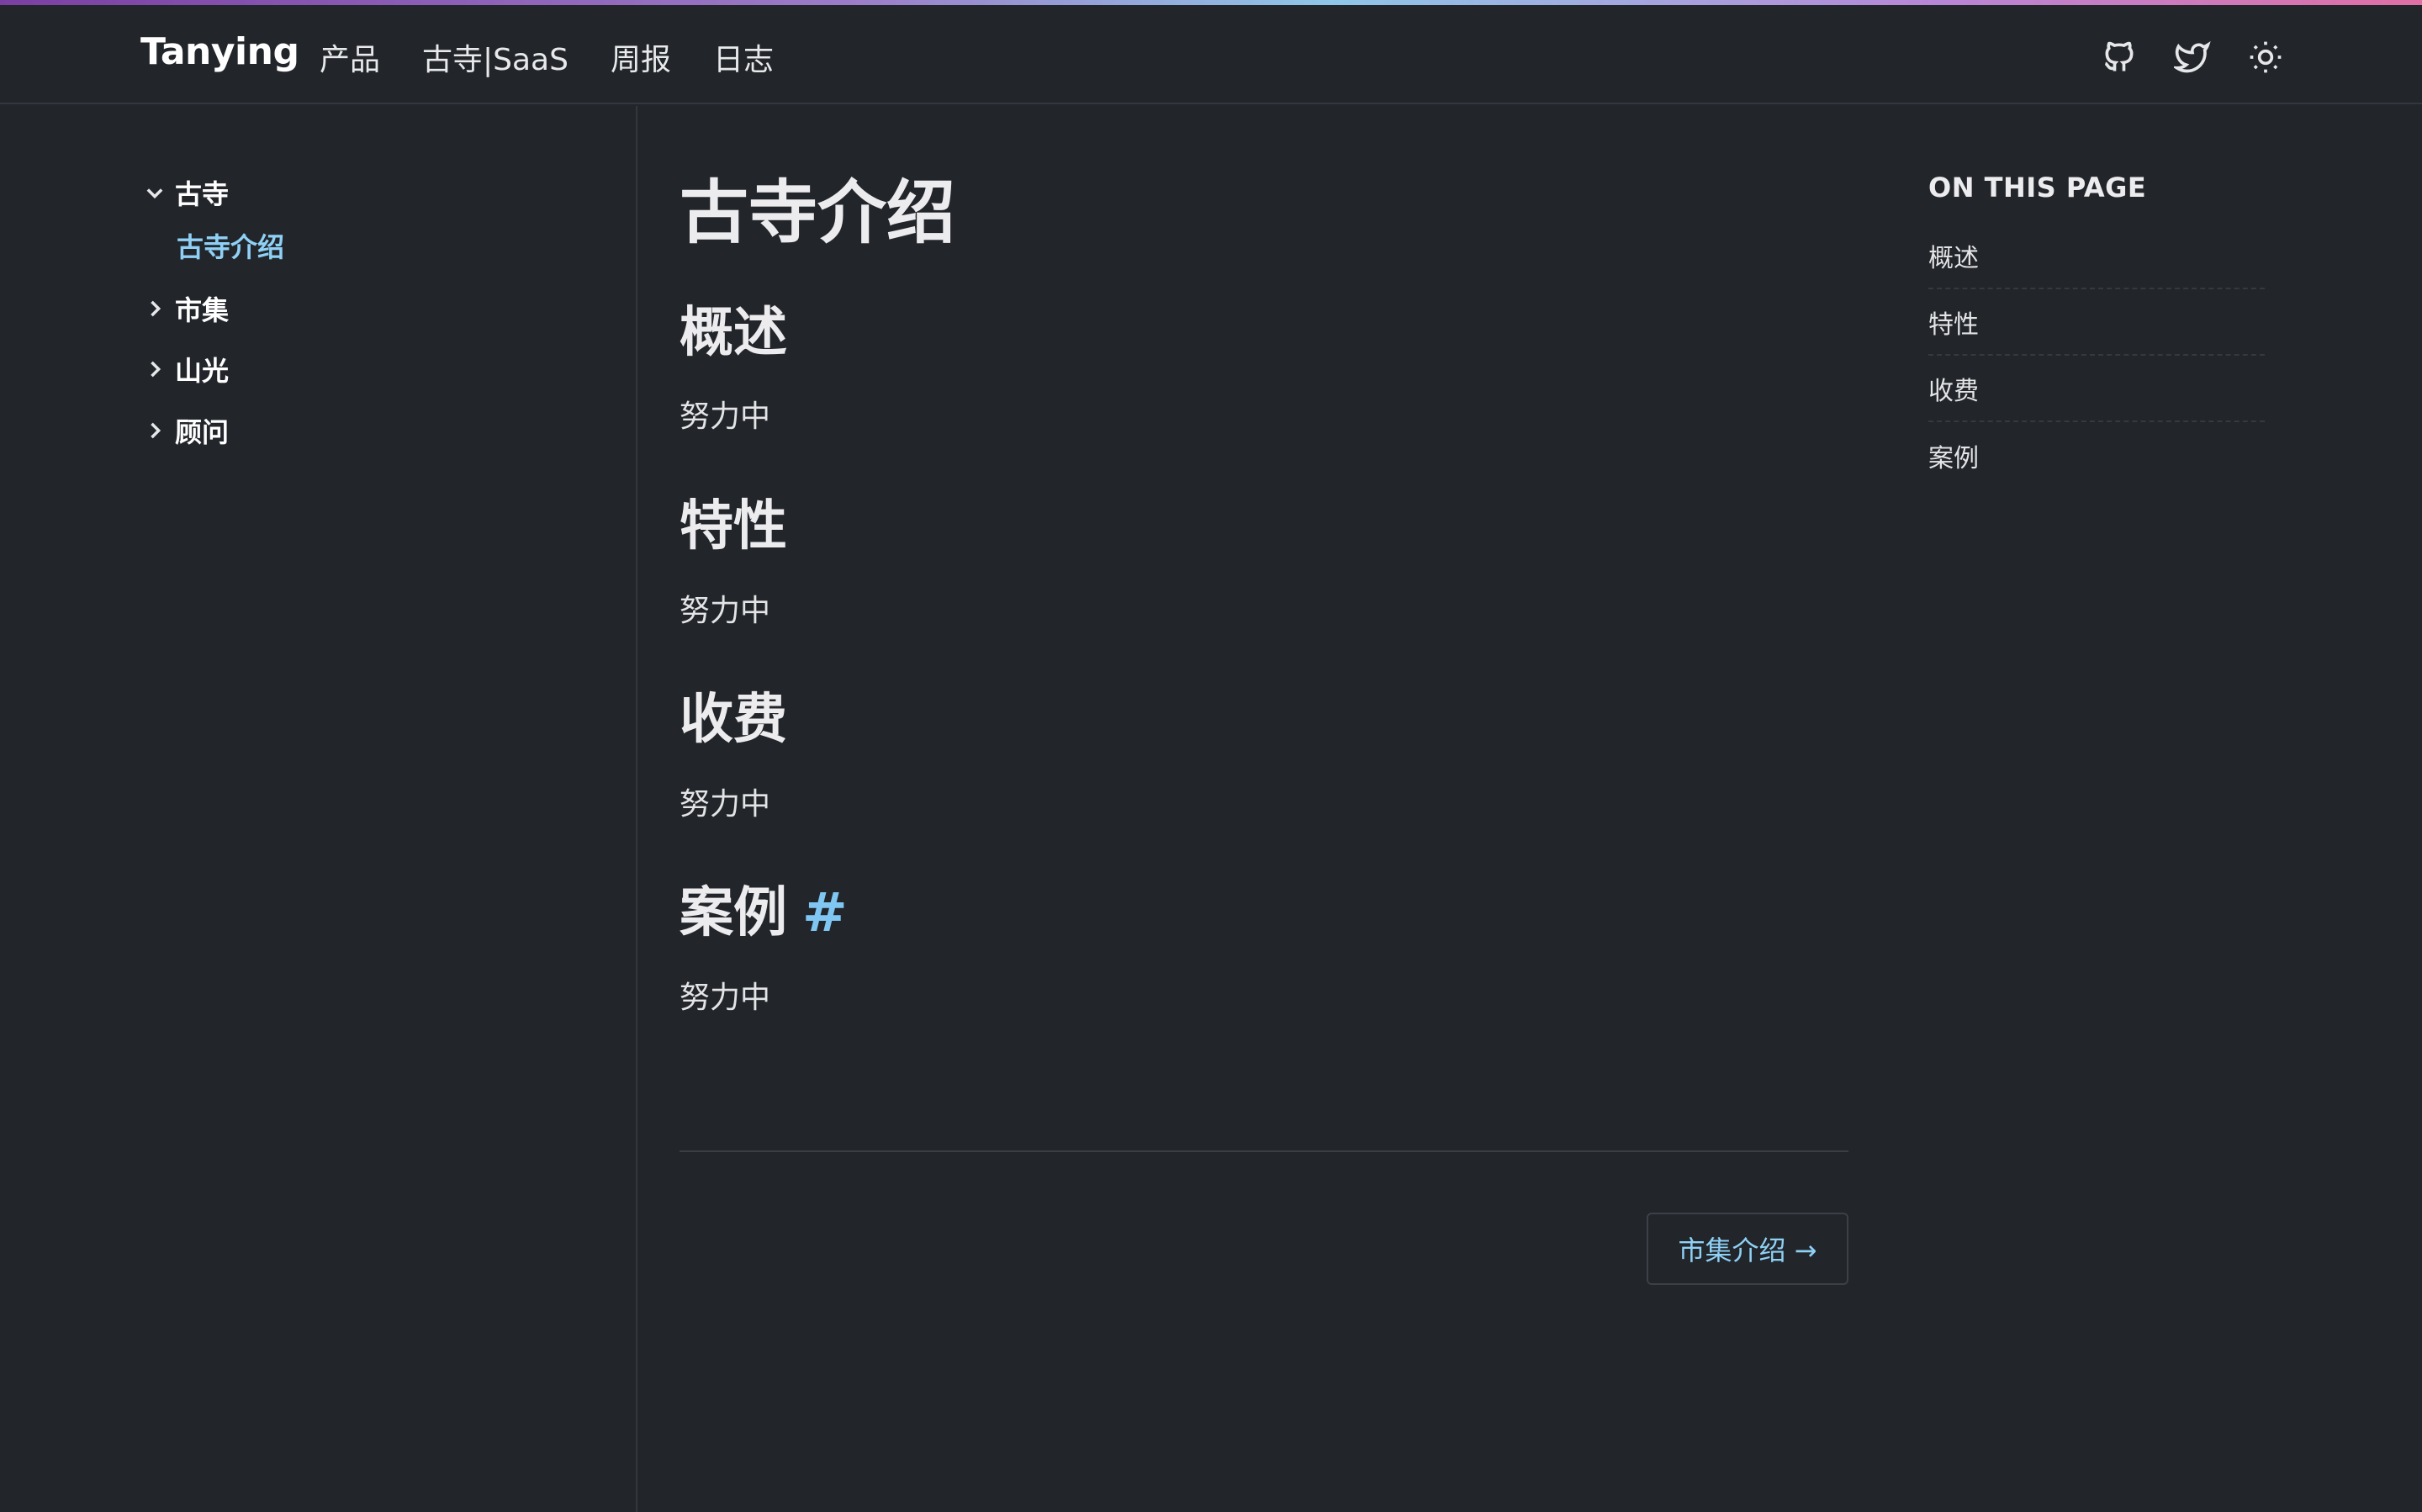 The height and width of the screenshot is (1512, 2422). What do you see at coordinates (2096, 256) in the screenshot?
I see `toc-item-overview: 概述` at bounding box center [2096, 256].